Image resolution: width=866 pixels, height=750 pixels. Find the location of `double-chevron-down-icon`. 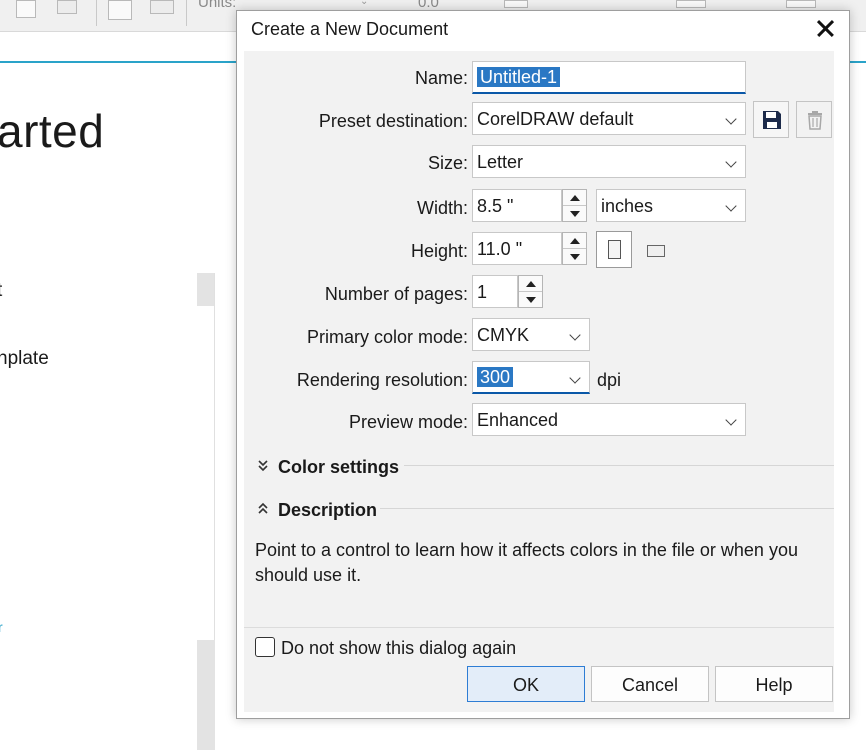

double-chevron-down-icon is located at coordinates (263, 466).